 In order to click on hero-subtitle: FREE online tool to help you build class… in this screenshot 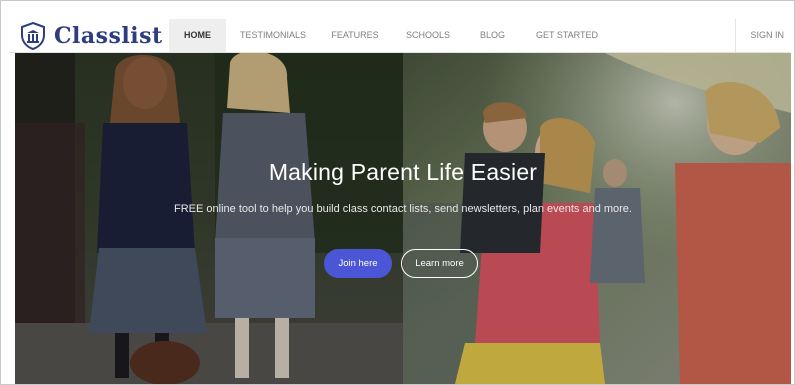, I will do `click(403, 209)`.